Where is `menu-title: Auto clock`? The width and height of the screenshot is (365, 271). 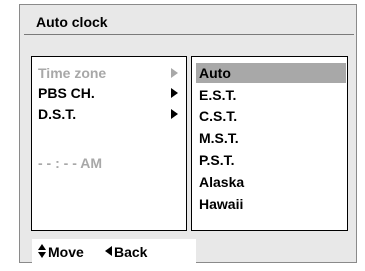 menu-title: Auto clock is located at coordinates (72, 22).